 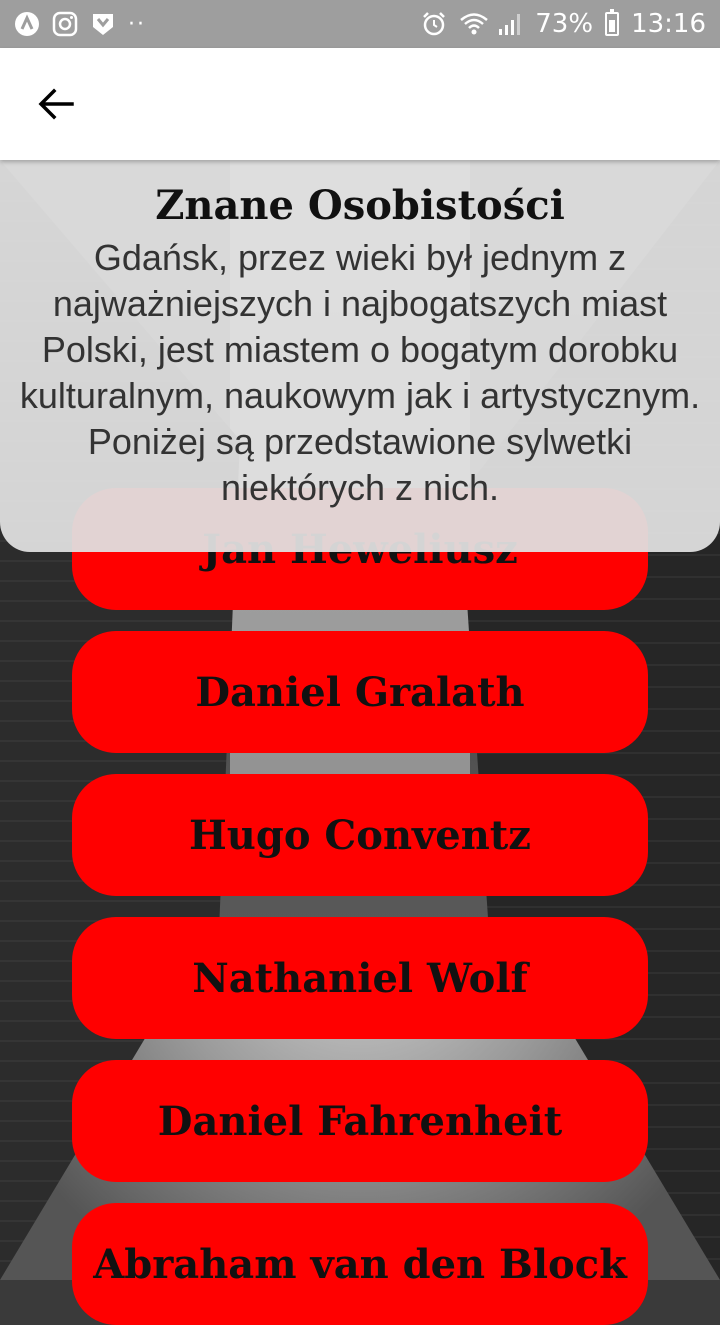 What do you see at coordinates (360, 978) in the screenshot?
I see `person-button-nathaniel-wolf: Nathaniel Wolf` at bounding box center [360, 978].